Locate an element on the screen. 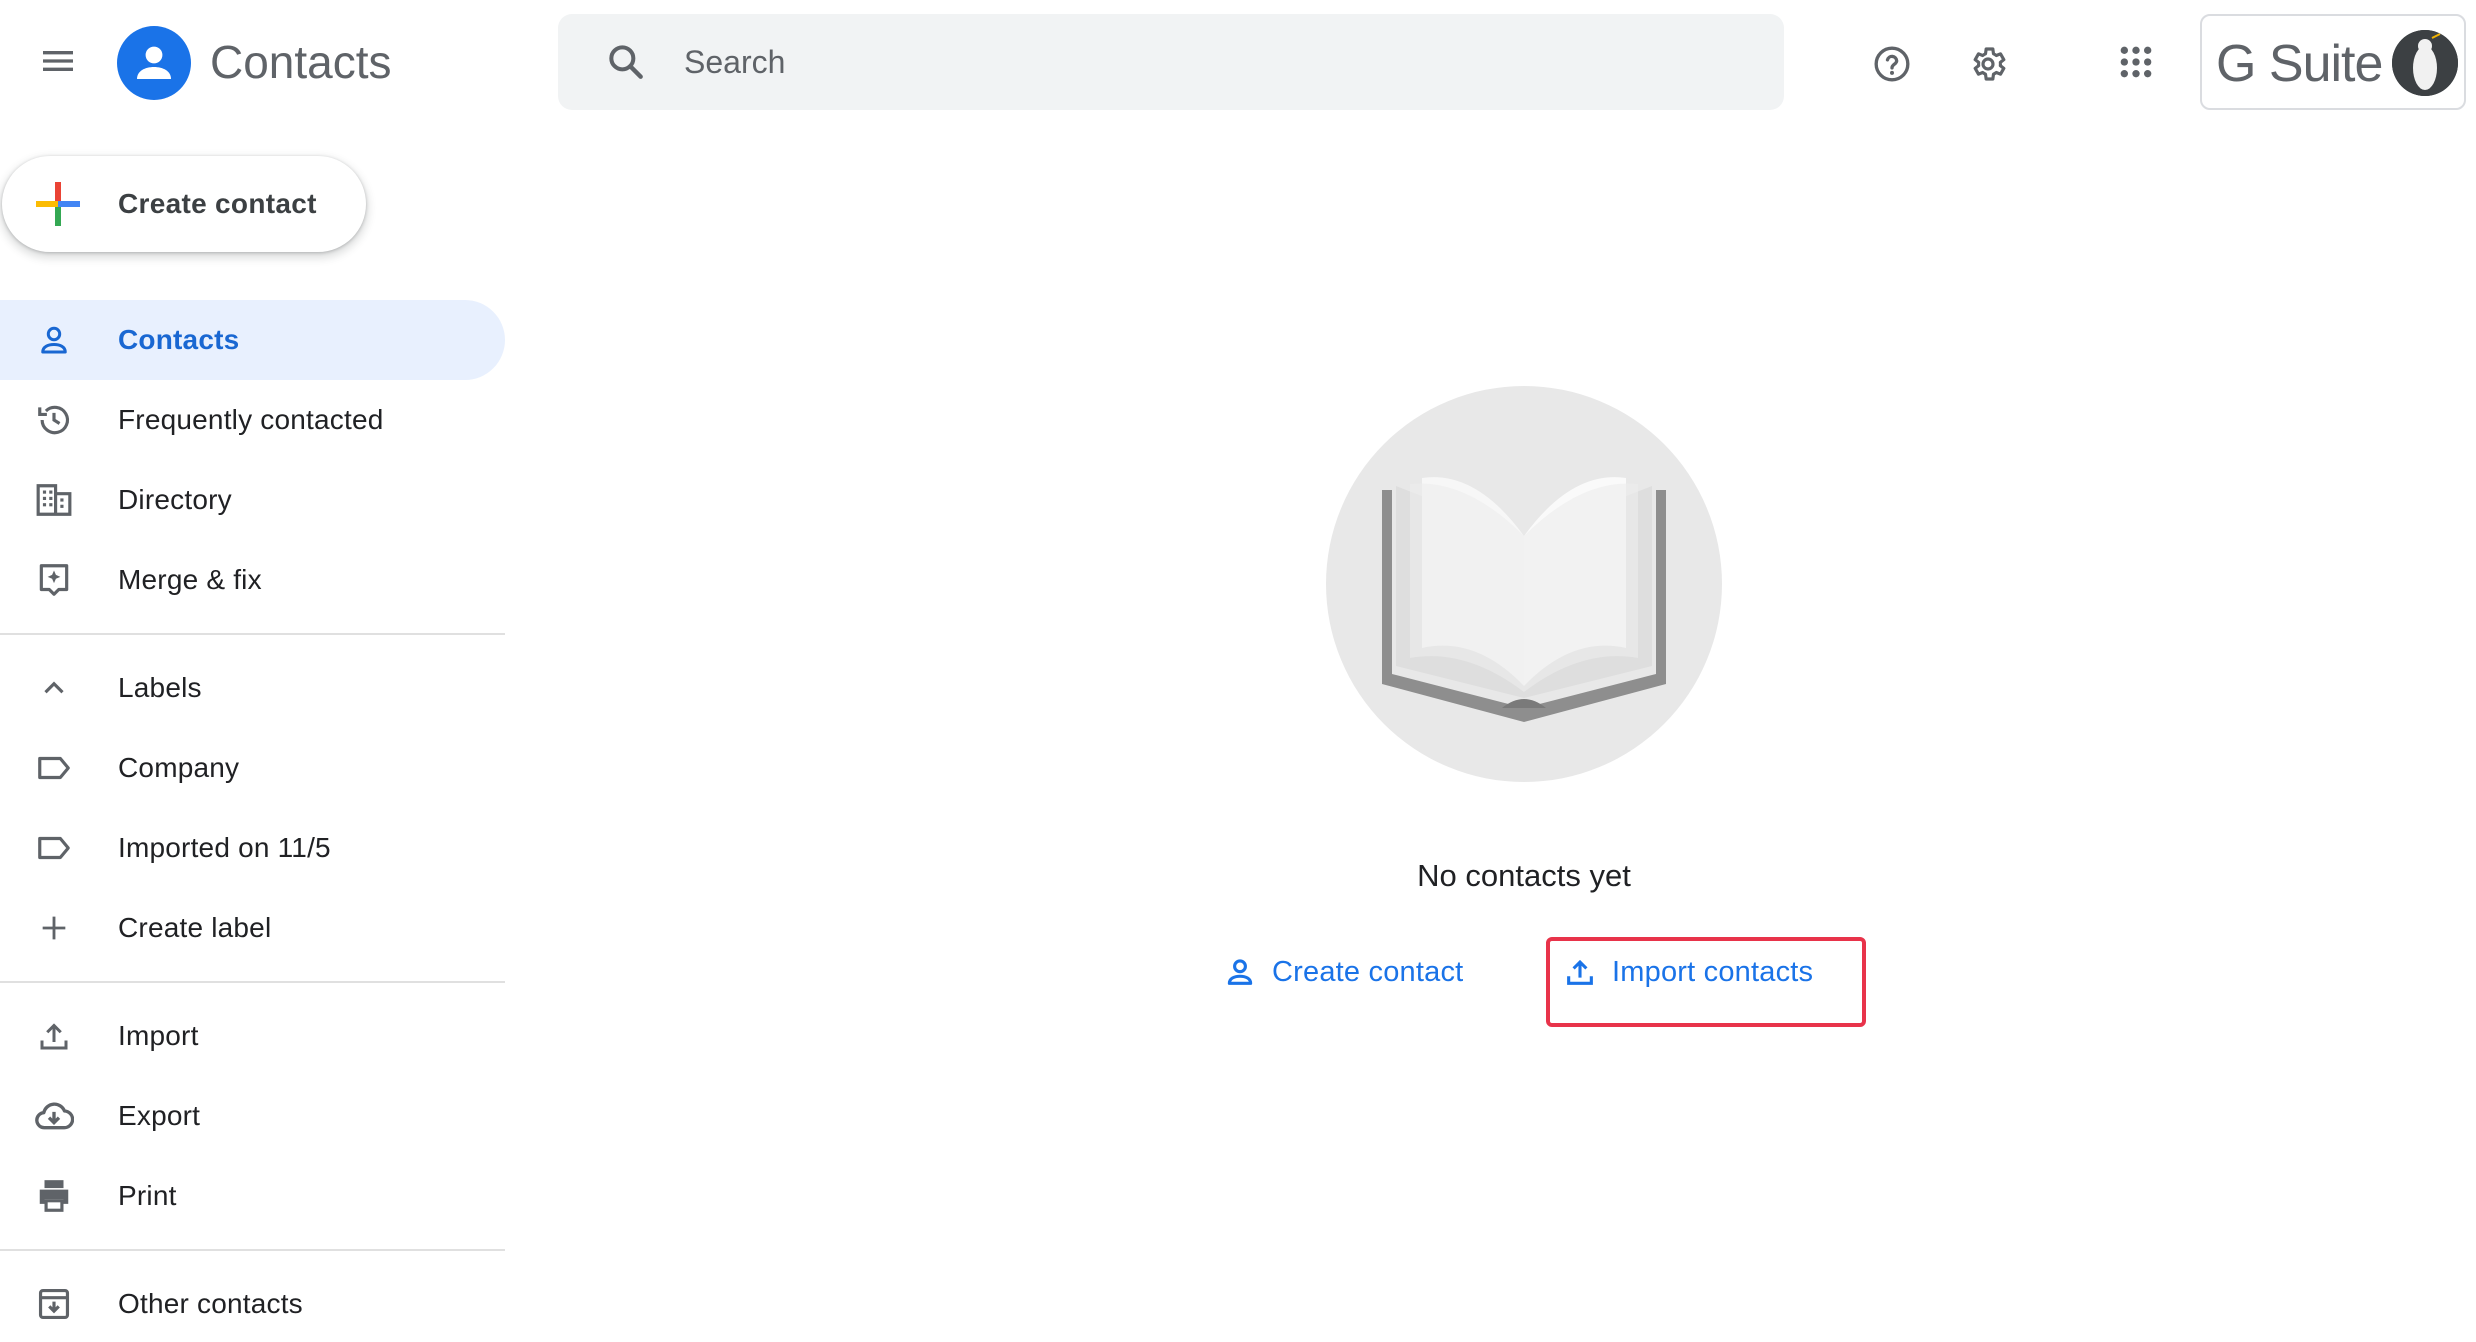 Image resolution: width=2476 pixels, height=1342 pixels. sidebar-item-import: Import is located at coordinates (252, 1036).